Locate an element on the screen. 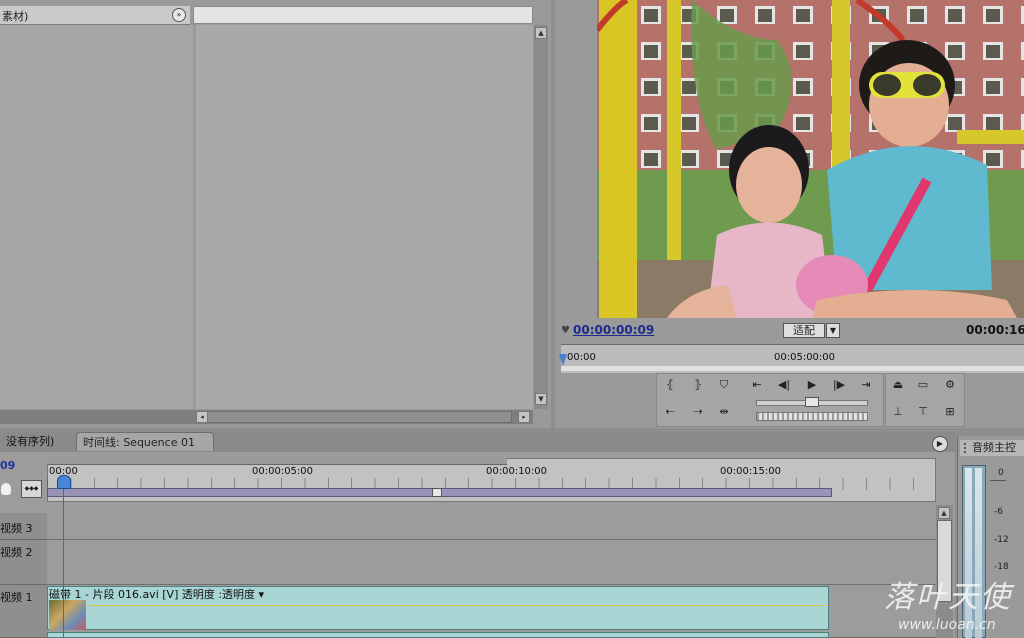 This screenshot has height=638, width=1024. chevron-down-icon: ▼ is located at coordinates (833, 330).